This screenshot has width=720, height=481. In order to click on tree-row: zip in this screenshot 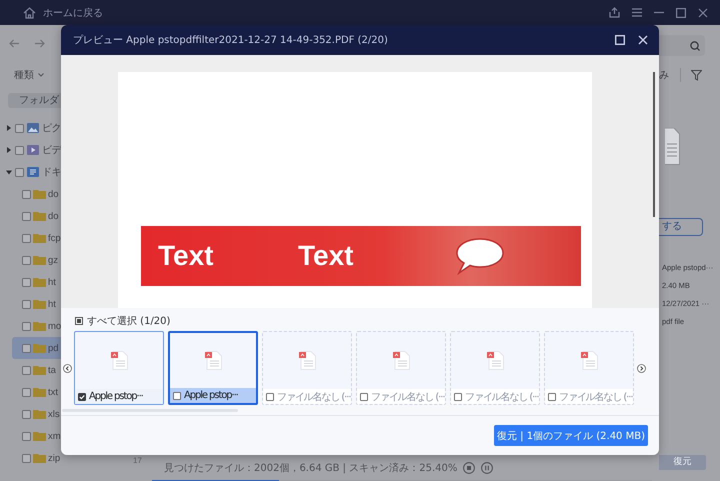, I will do `click(36, 458)`.